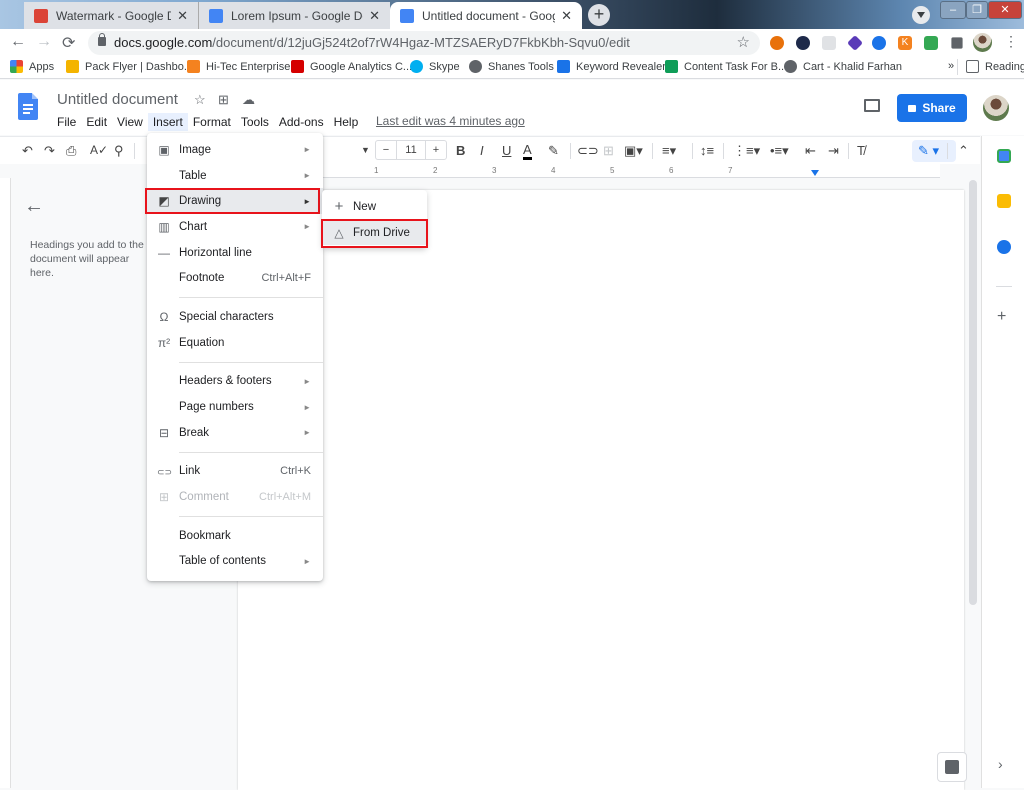 This screenshot has height=790, width=1024. Describe the element at coordinates (957, 43) in the screenshot. I see `extensions-puzzle-icon` at that location.